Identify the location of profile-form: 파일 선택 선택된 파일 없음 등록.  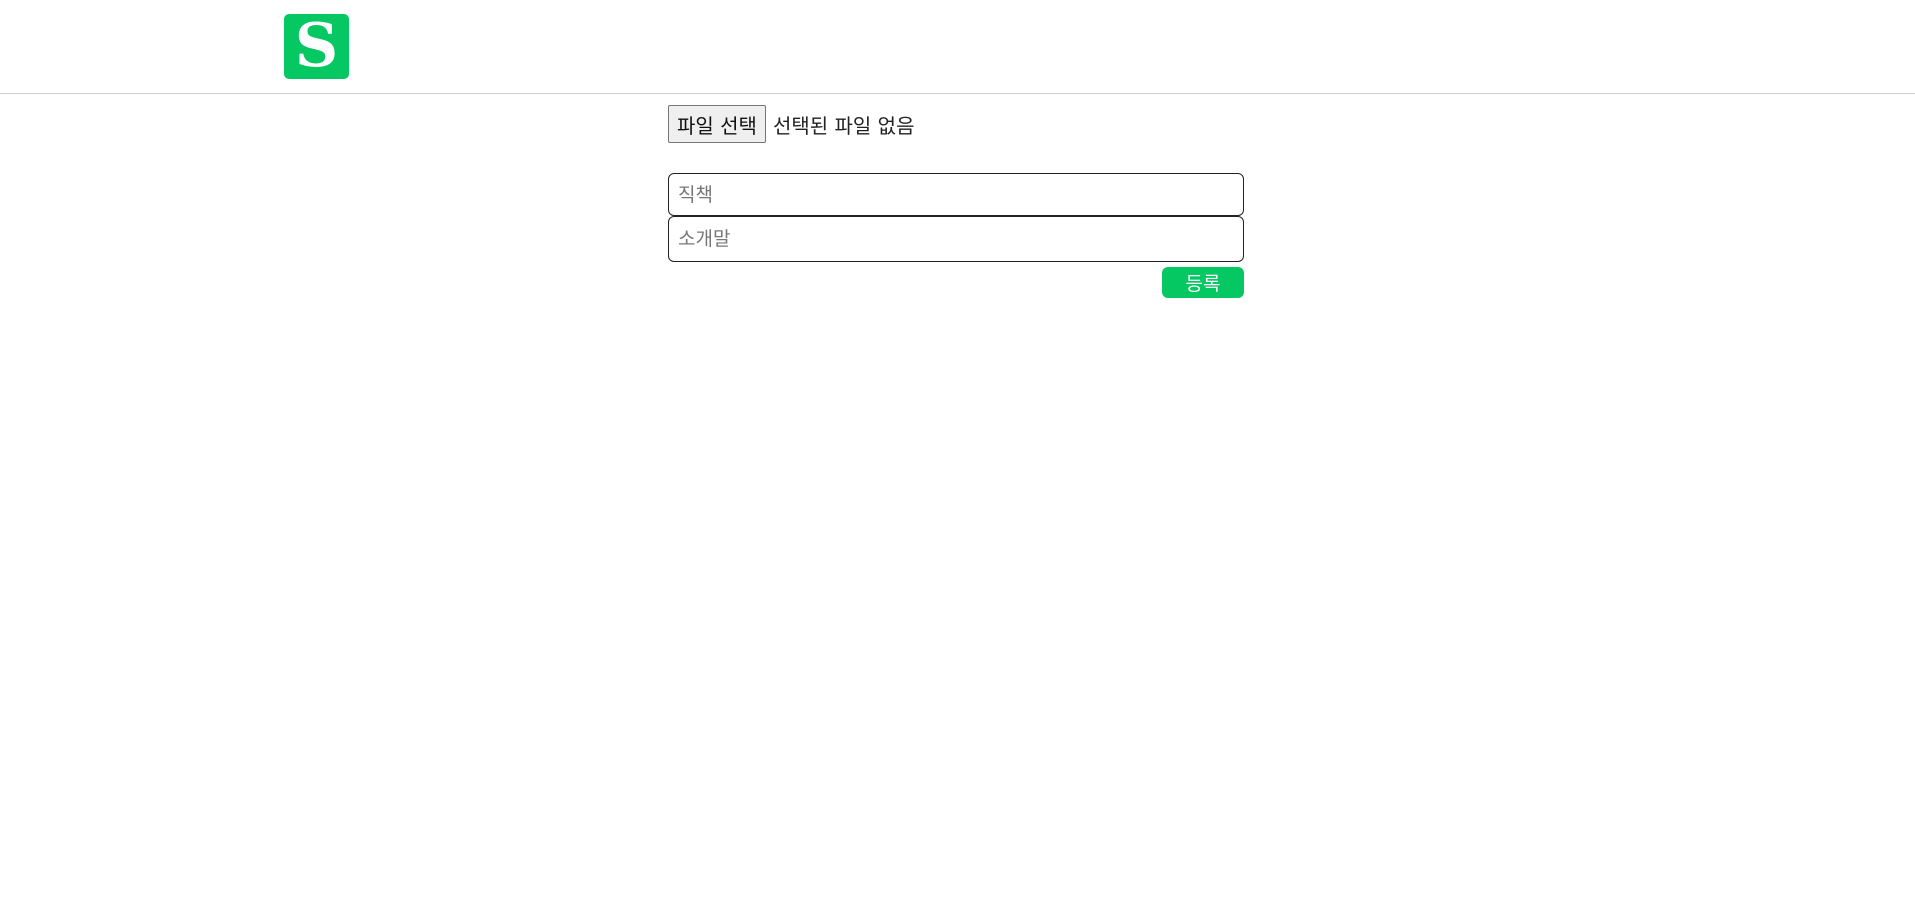
(956, 201).